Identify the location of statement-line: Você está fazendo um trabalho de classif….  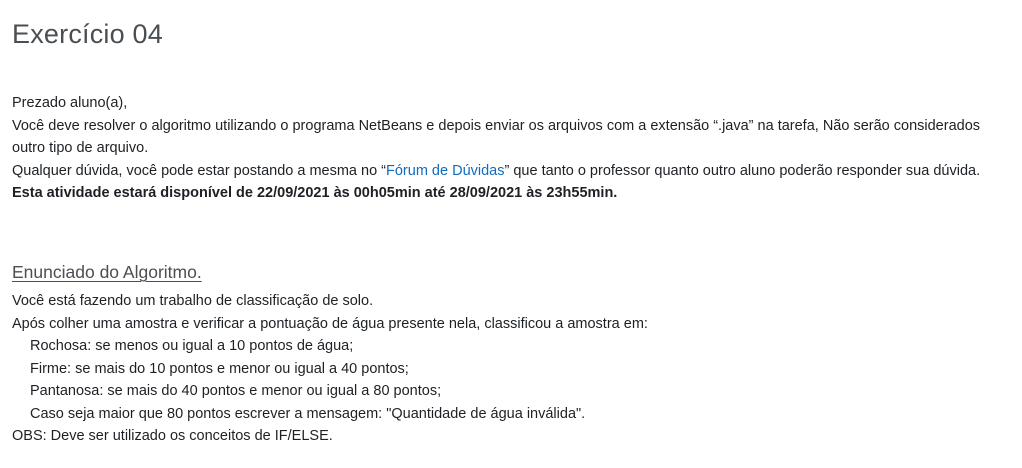
(193, 301).